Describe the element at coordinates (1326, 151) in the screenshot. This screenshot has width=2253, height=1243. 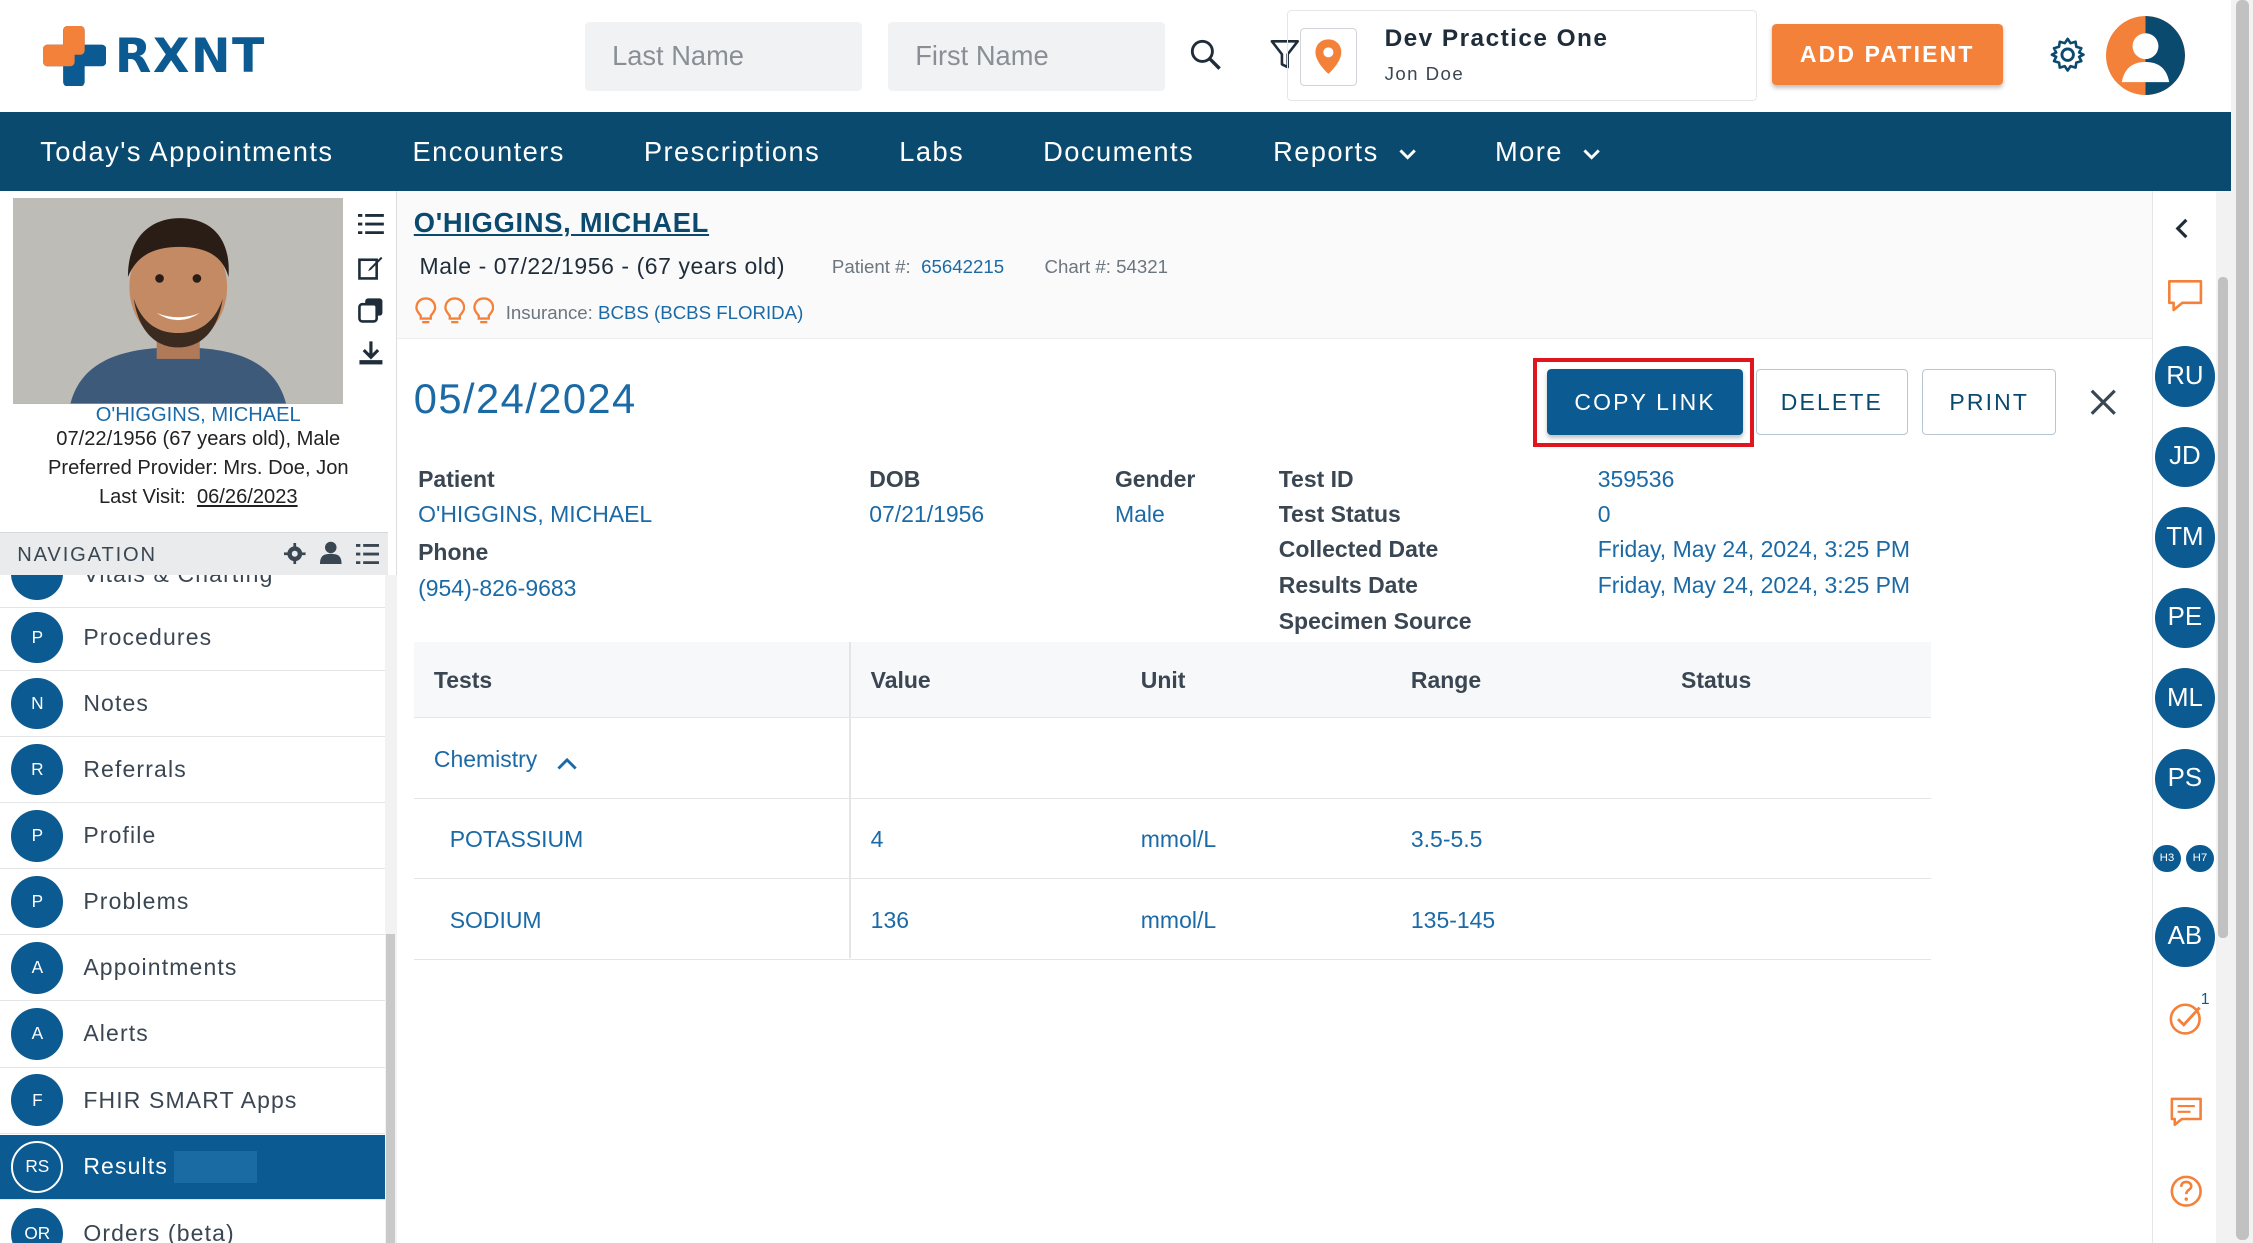
I see `nav-label: Reports` at that location.